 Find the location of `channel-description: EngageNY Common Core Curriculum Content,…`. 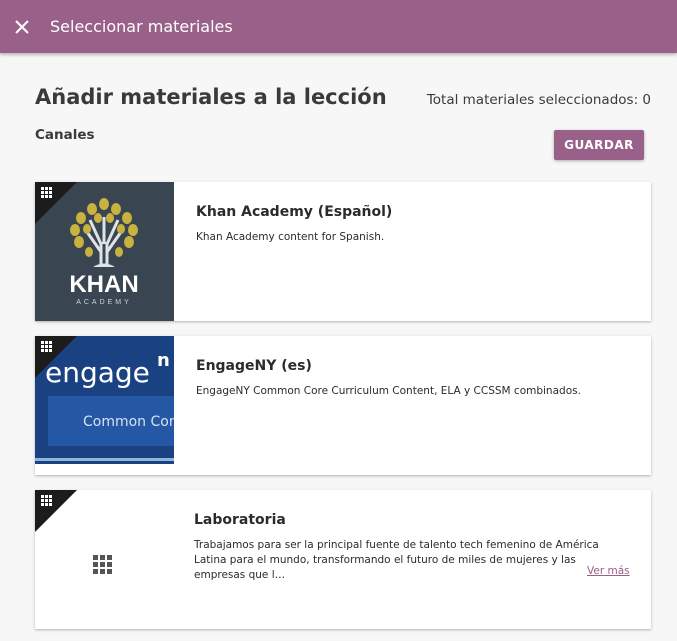

channel-description: EngageNY Common Core Curriculum Content,… is located at coordinates (388, 391).